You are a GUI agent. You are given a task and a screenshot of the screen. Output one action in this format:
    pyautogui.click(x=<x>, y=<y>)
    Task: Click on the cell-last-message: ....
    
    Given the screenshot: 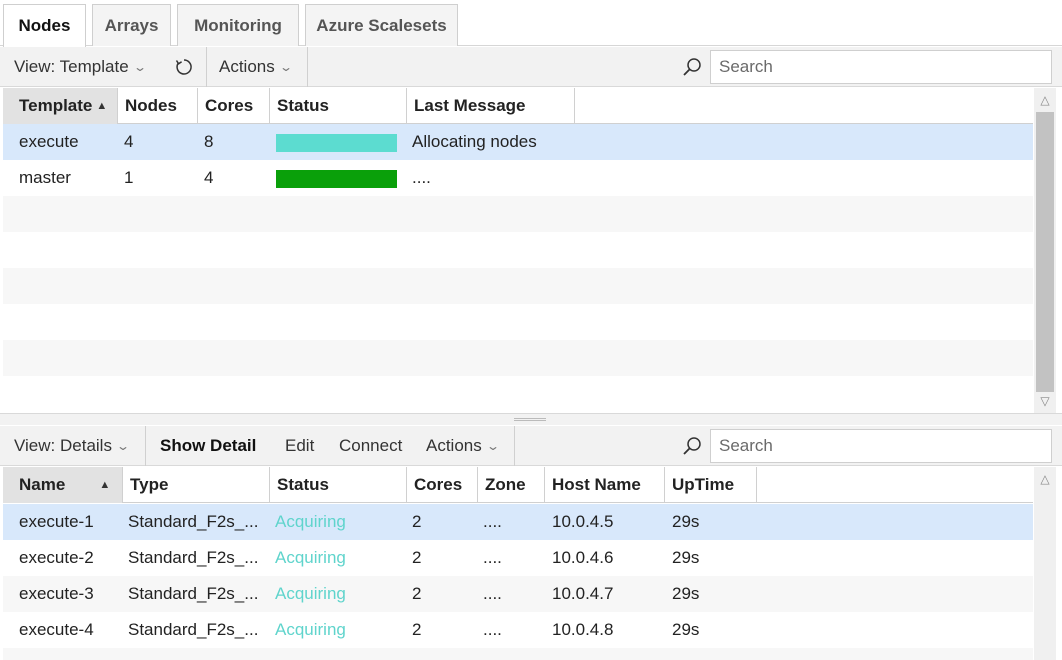 What is the action you would take?
    pyautogui.click(x=421, y=177)
    